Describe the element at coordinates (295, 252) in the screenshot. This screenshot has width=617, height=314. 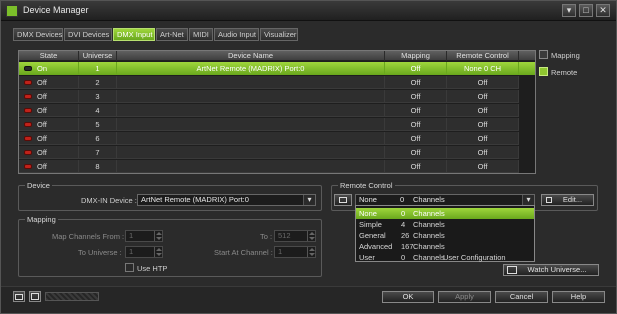
I see `start-at-channel-input: 1` at that location.